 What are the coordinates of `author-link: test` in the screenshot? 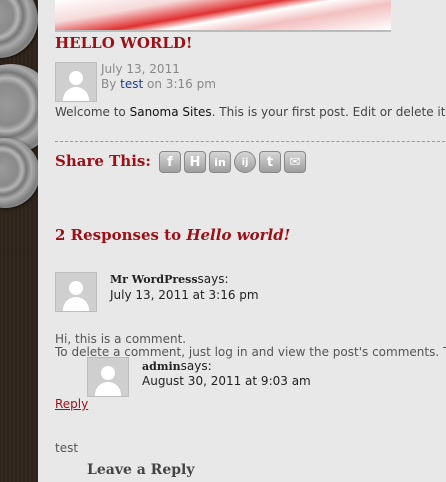 It's located at (131, 84).